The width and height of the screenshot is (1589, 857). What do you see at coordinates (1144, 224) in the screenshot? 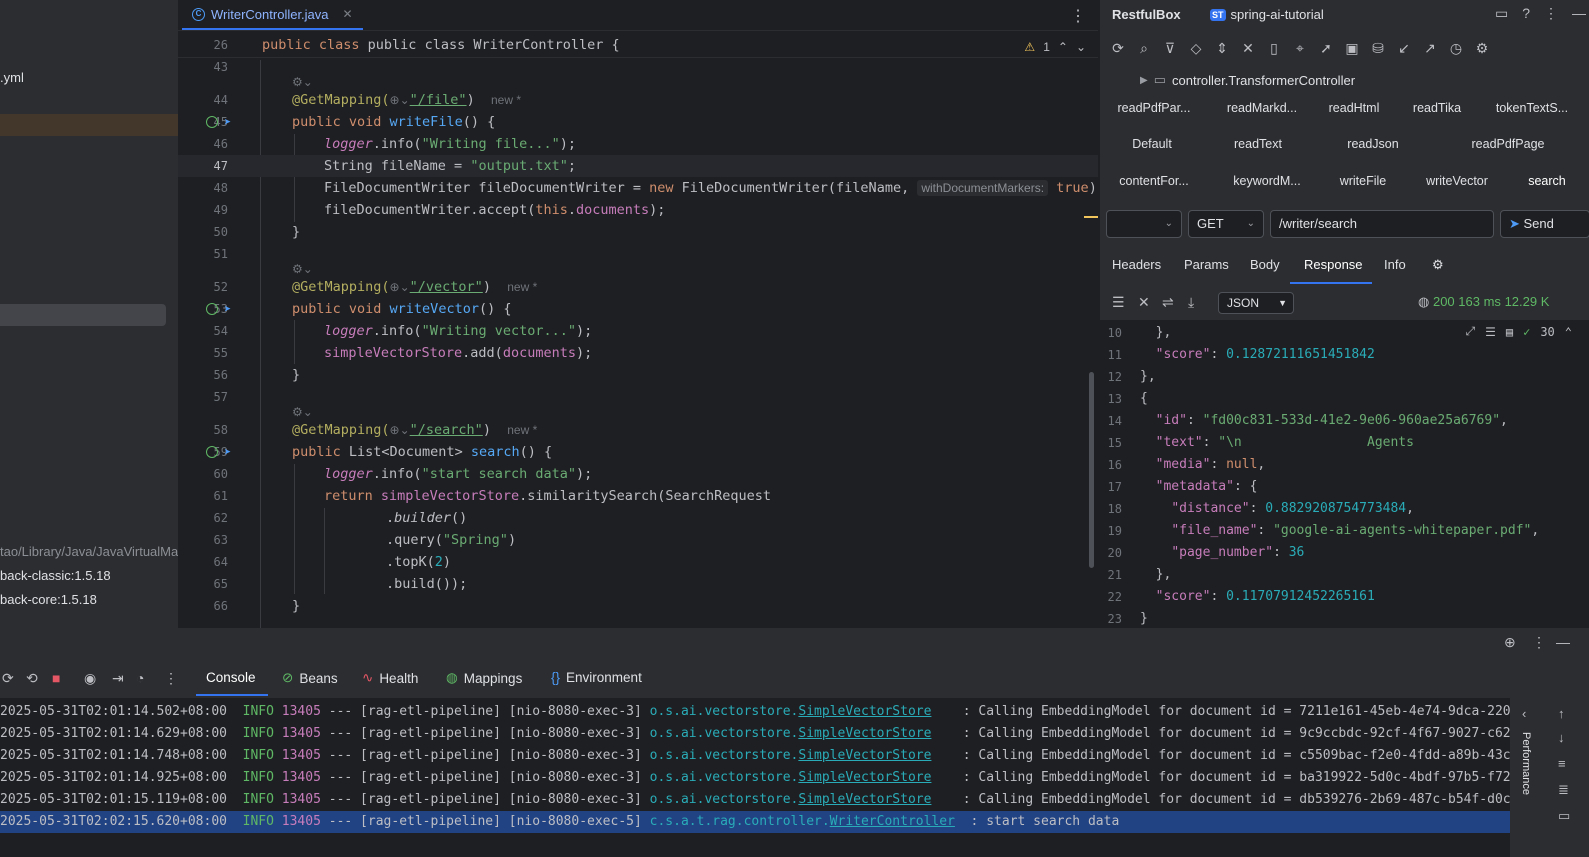
I see `environment-select: ⌄` at bounding box center [1144, 224].